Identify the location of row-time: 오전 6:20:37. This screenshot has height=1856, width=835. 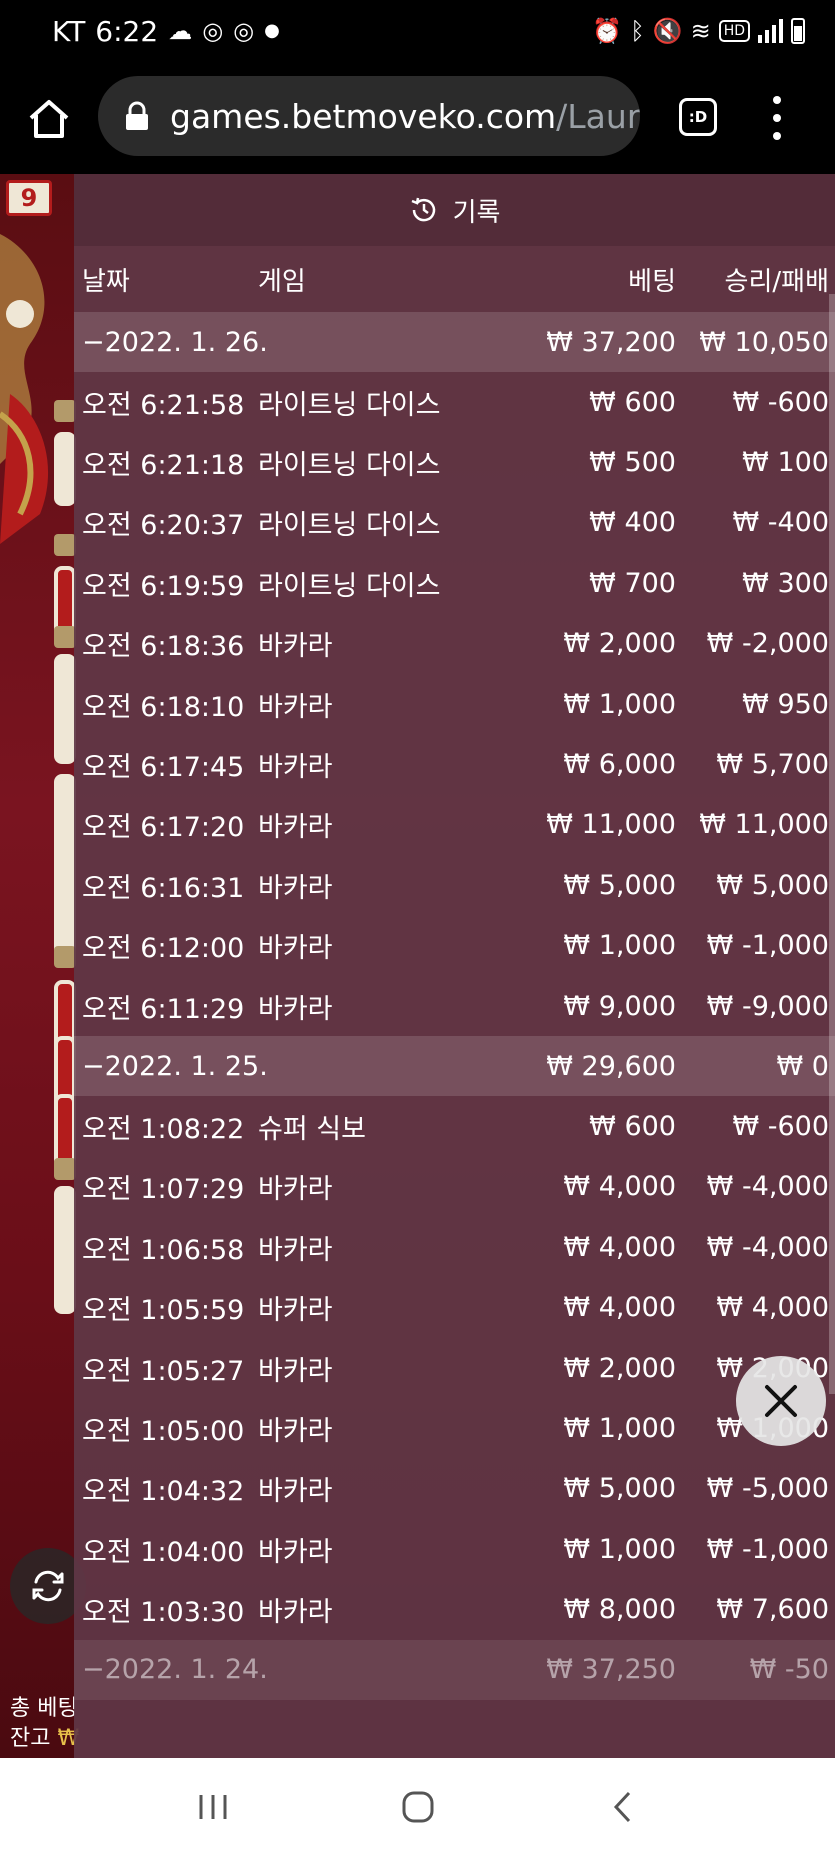
(163, 526).